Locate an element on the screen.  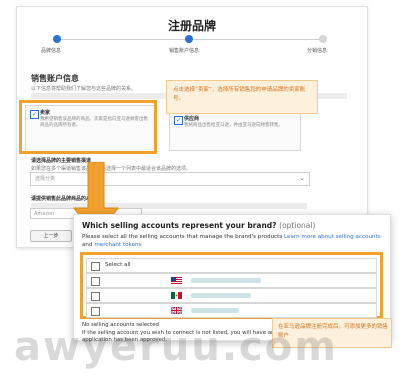
select-all-row: Select all is located at coordinates (231, 265).